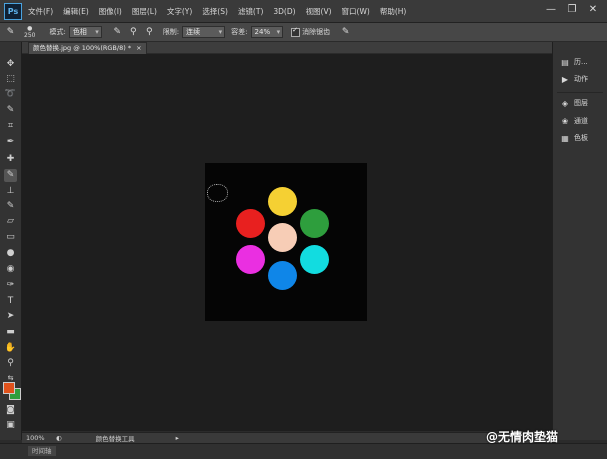  I want to click on sampling-swatch-icon: ⚲, so click(149, 32).